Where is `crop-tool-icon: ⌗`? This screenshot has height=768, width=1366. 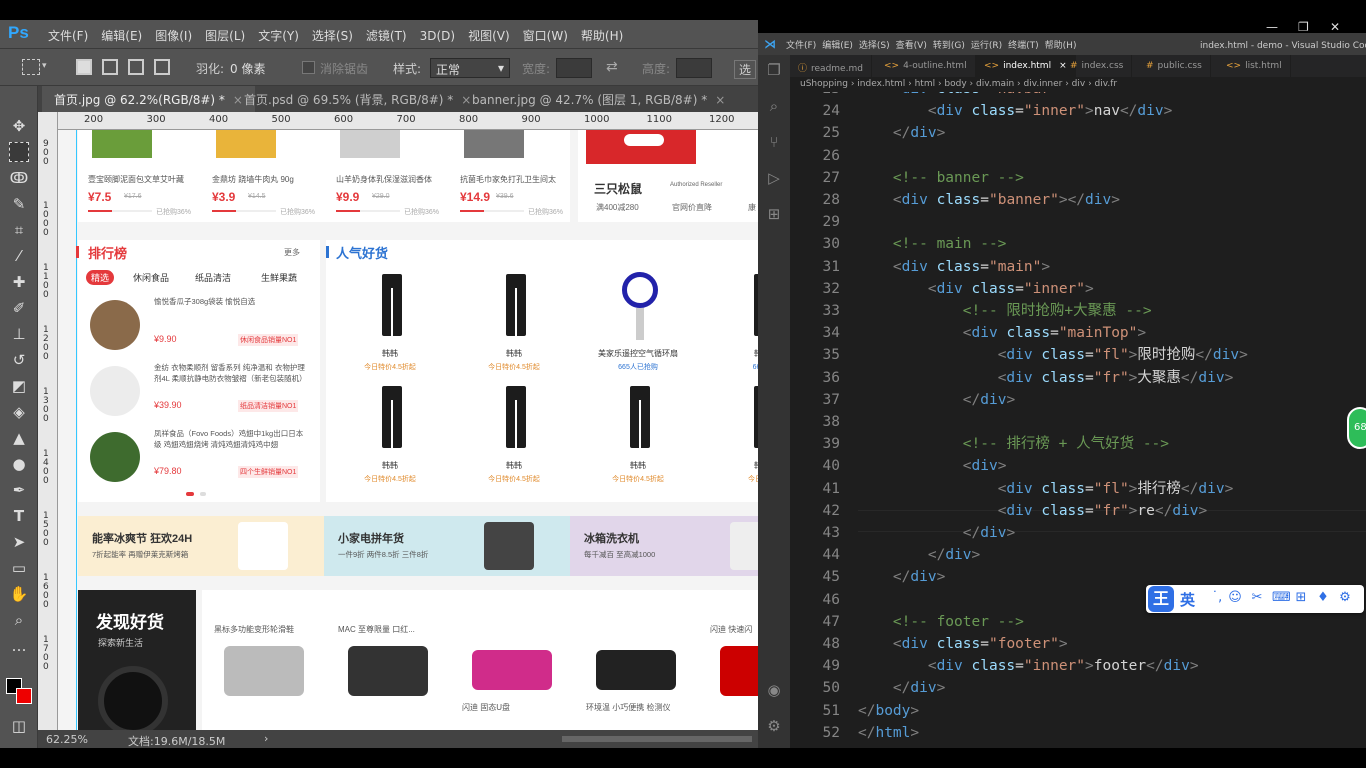
crop-tool-icon: ⌗ is located at coordinates (19, 230).